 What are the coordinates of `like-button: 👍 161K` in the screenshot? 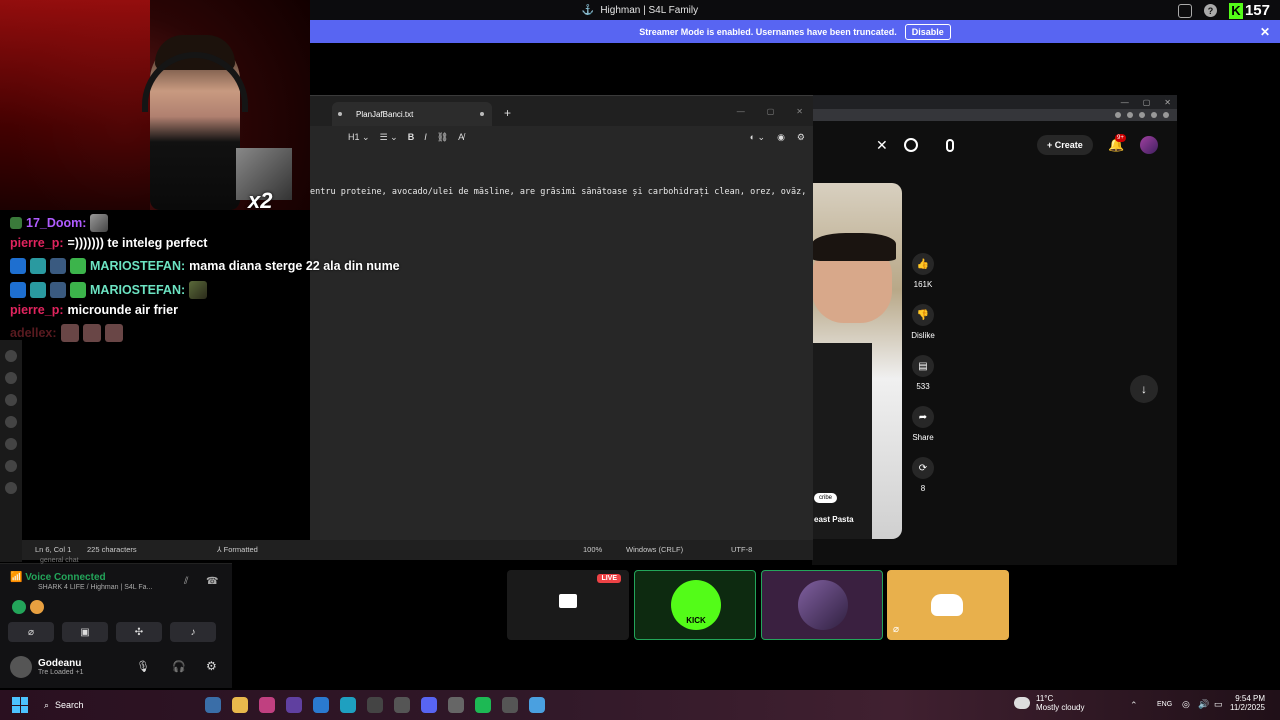 It's located at (923, 271).